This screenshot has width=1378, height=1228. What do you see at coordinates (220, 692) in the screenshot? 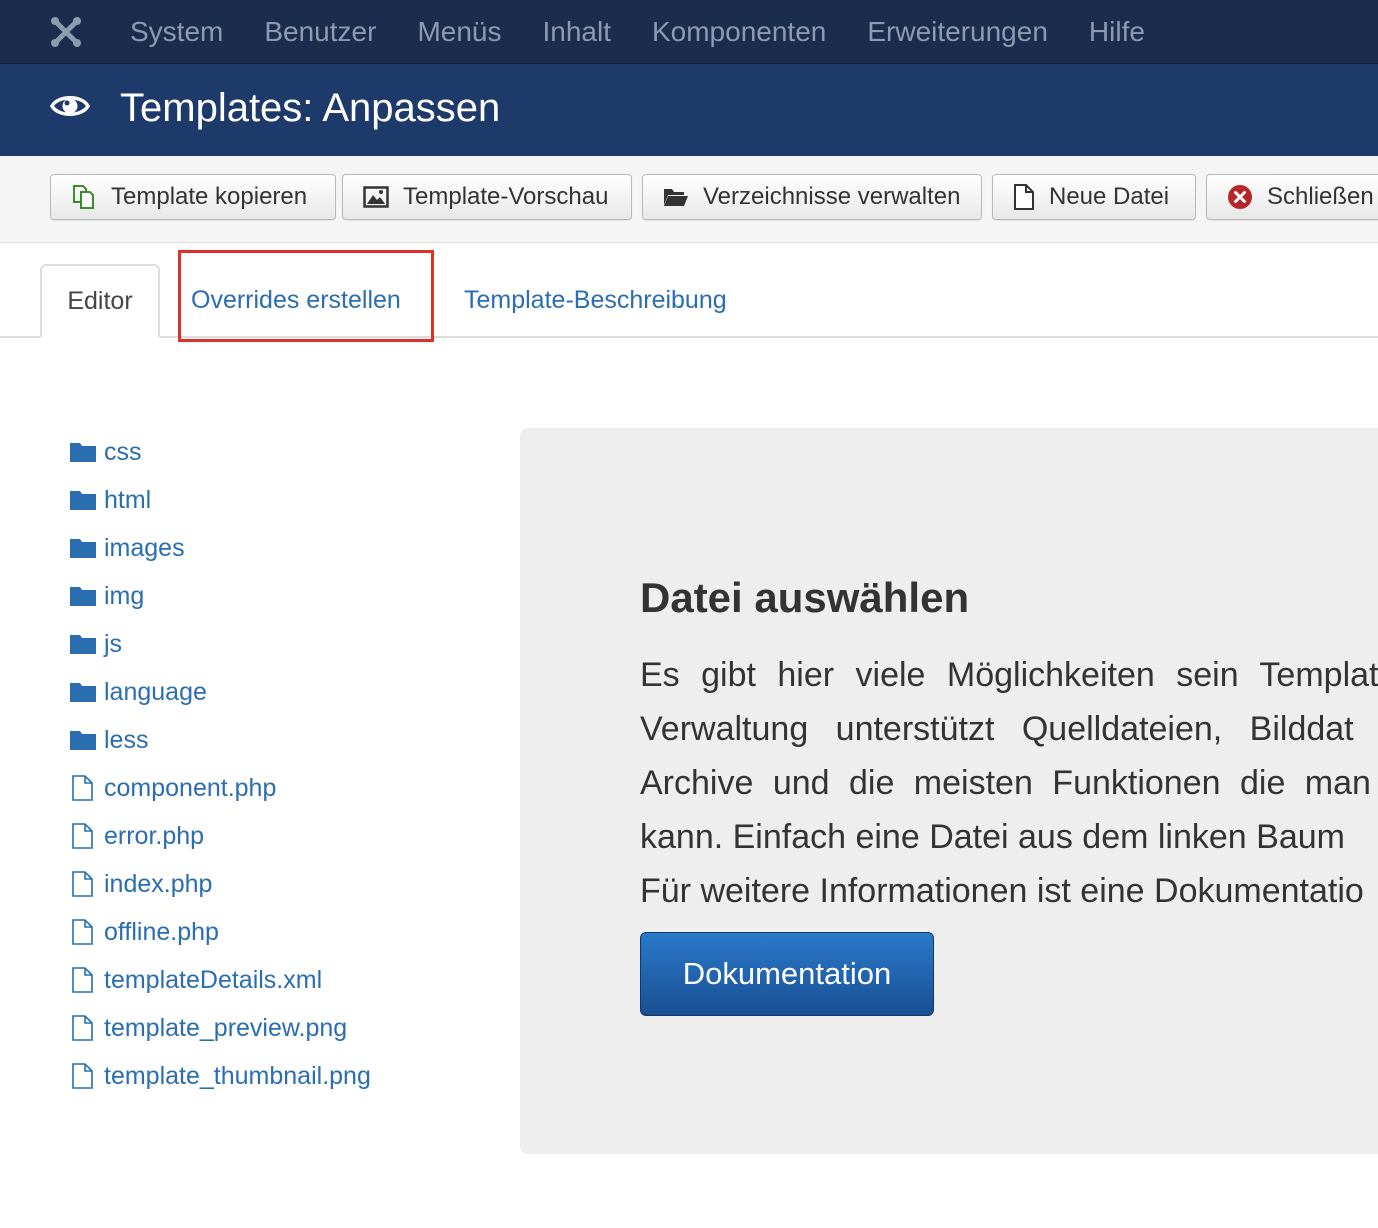
I see `folder-item: language` at bounding box center [220, 692].